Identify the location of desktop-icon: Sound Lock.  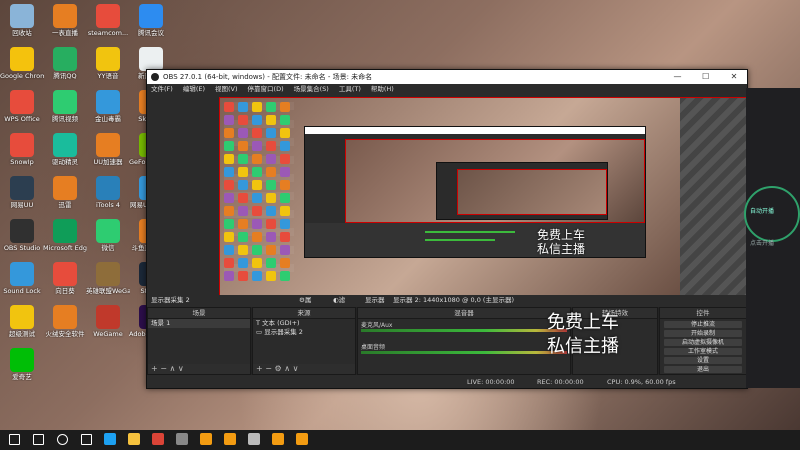
(22, 282).